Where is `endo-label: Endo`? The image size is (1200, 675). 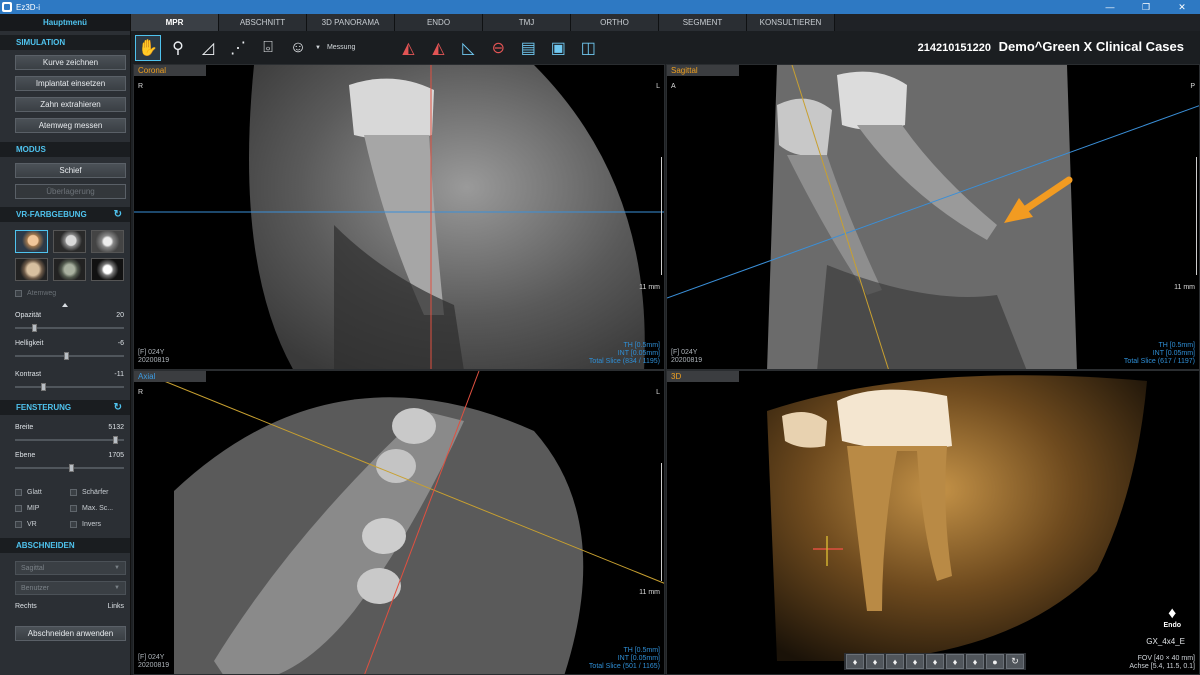 endo-label: Endo is located at coordinates (1172, 625).